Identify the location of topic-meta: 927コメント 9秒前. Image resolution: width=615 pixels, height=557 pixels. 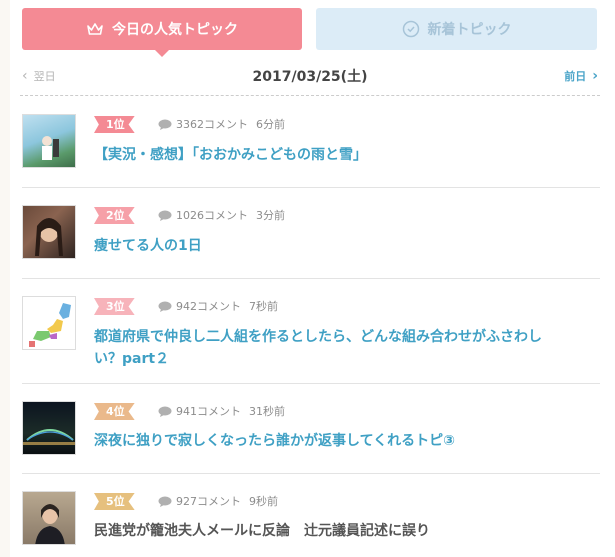
(218, 501).